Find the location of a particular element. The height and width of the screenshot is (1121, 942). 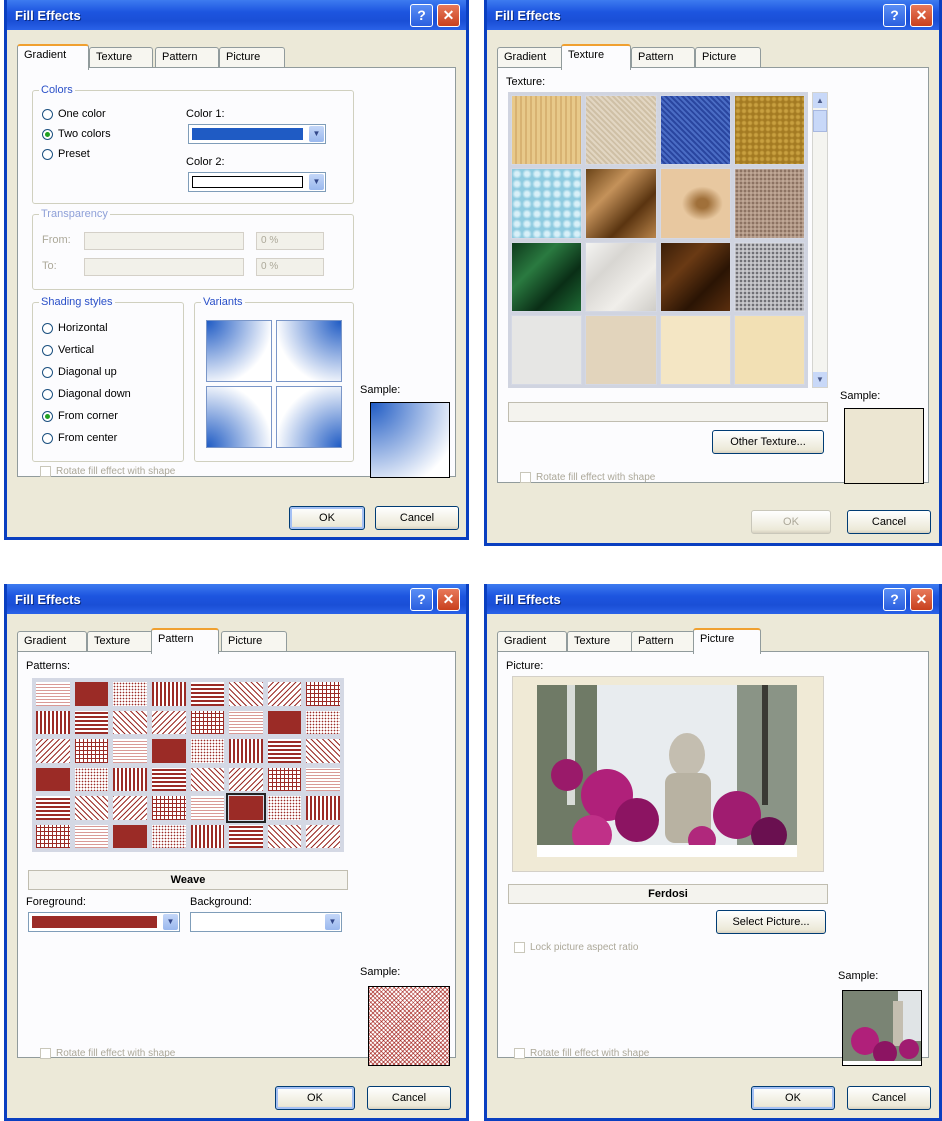

texture-recycled-paper is located at coordinates (621, 349).